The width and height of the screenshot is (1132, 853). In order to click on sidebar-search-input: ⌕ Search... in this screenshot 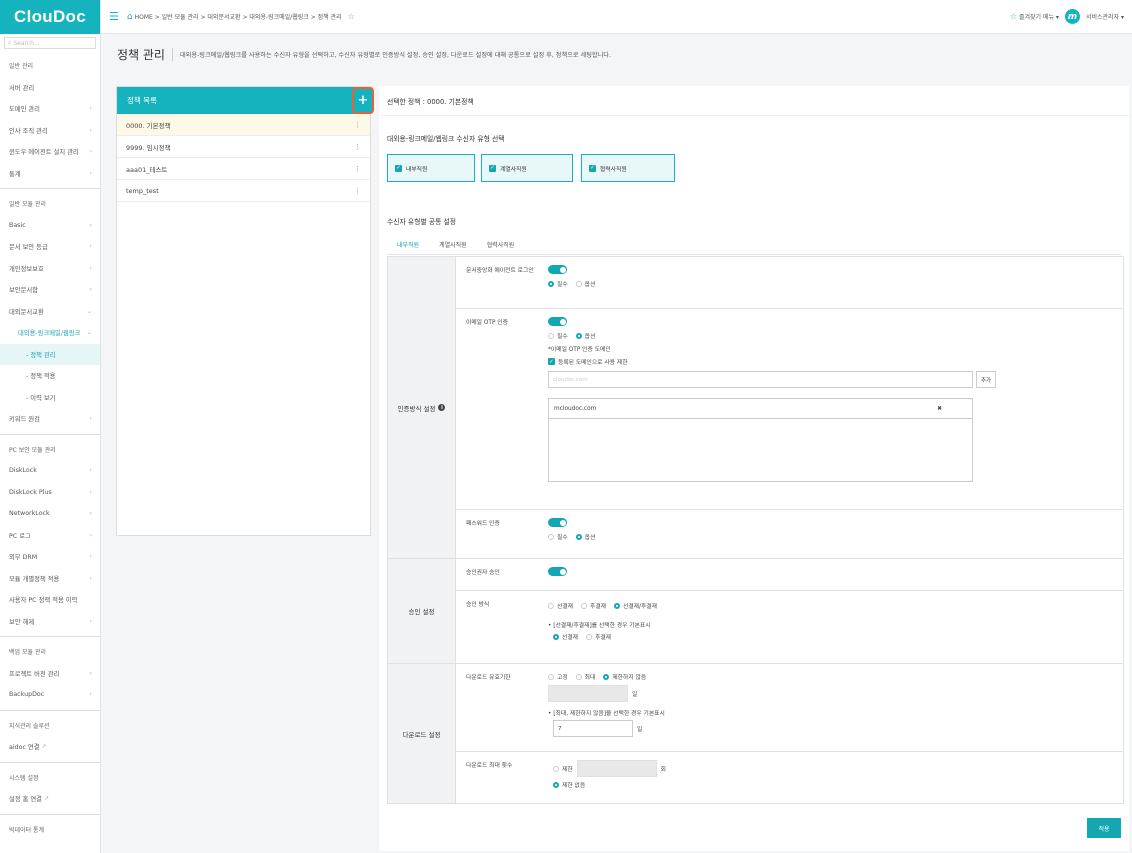, I will do `click(50, 43)`.